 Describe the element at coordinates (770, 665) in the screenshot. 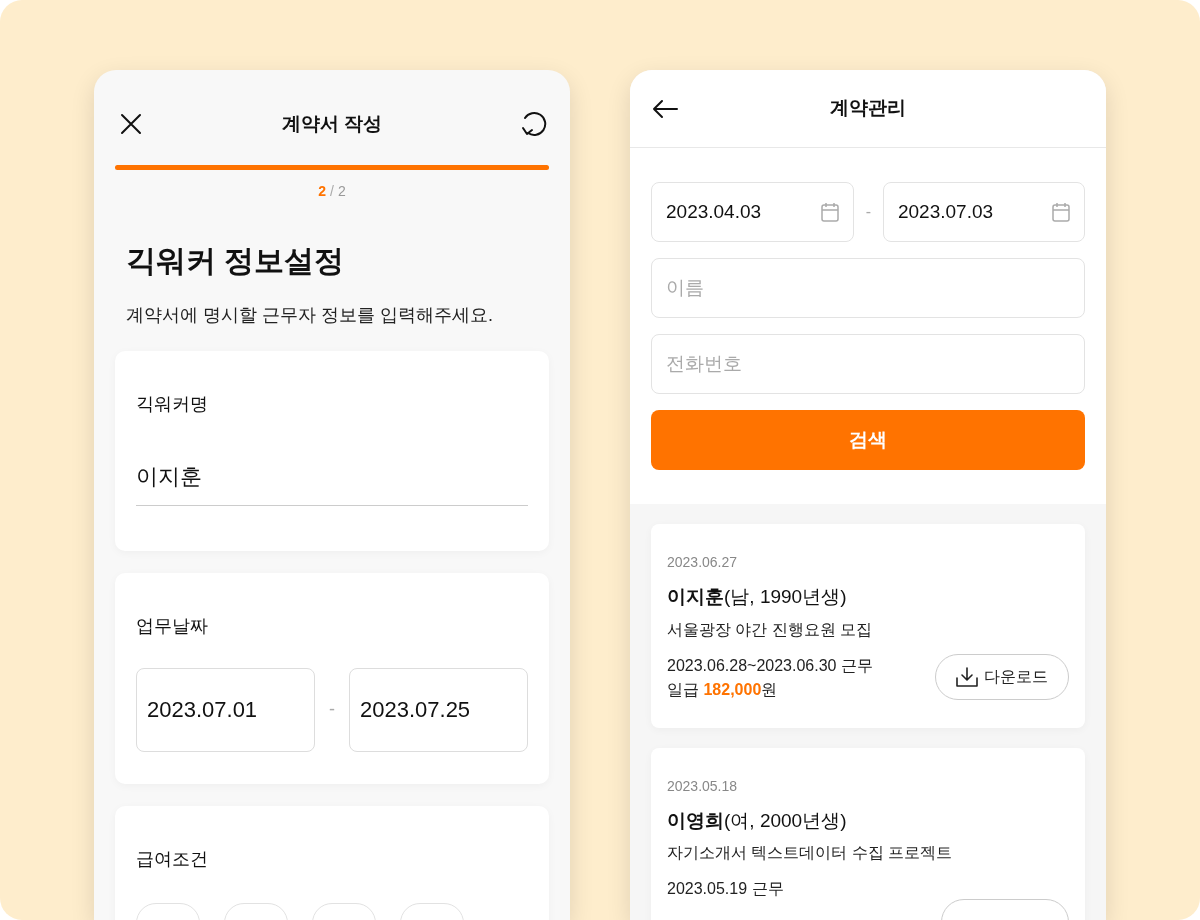

I see `work-period: 2023.06.28~2023.06.30 근무` at that location.